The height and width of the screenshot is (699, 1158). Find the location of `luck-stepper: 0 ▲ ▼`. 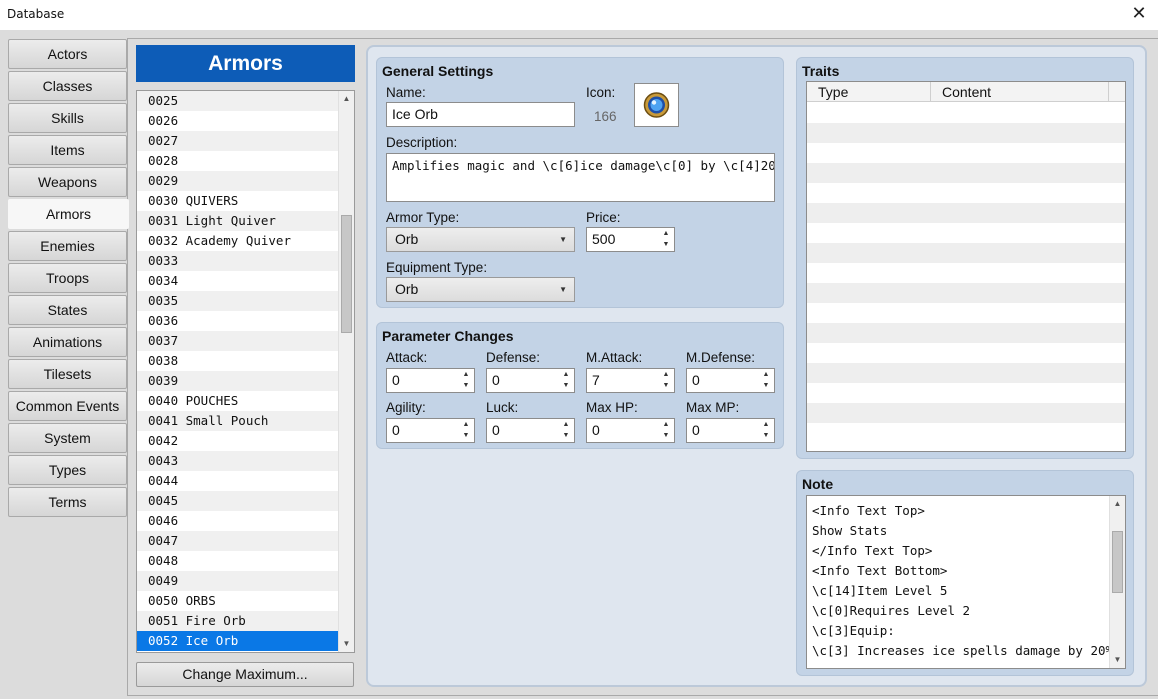

luck-stepper: 0 ▲ ▼ is located at coordinates (530, 430).